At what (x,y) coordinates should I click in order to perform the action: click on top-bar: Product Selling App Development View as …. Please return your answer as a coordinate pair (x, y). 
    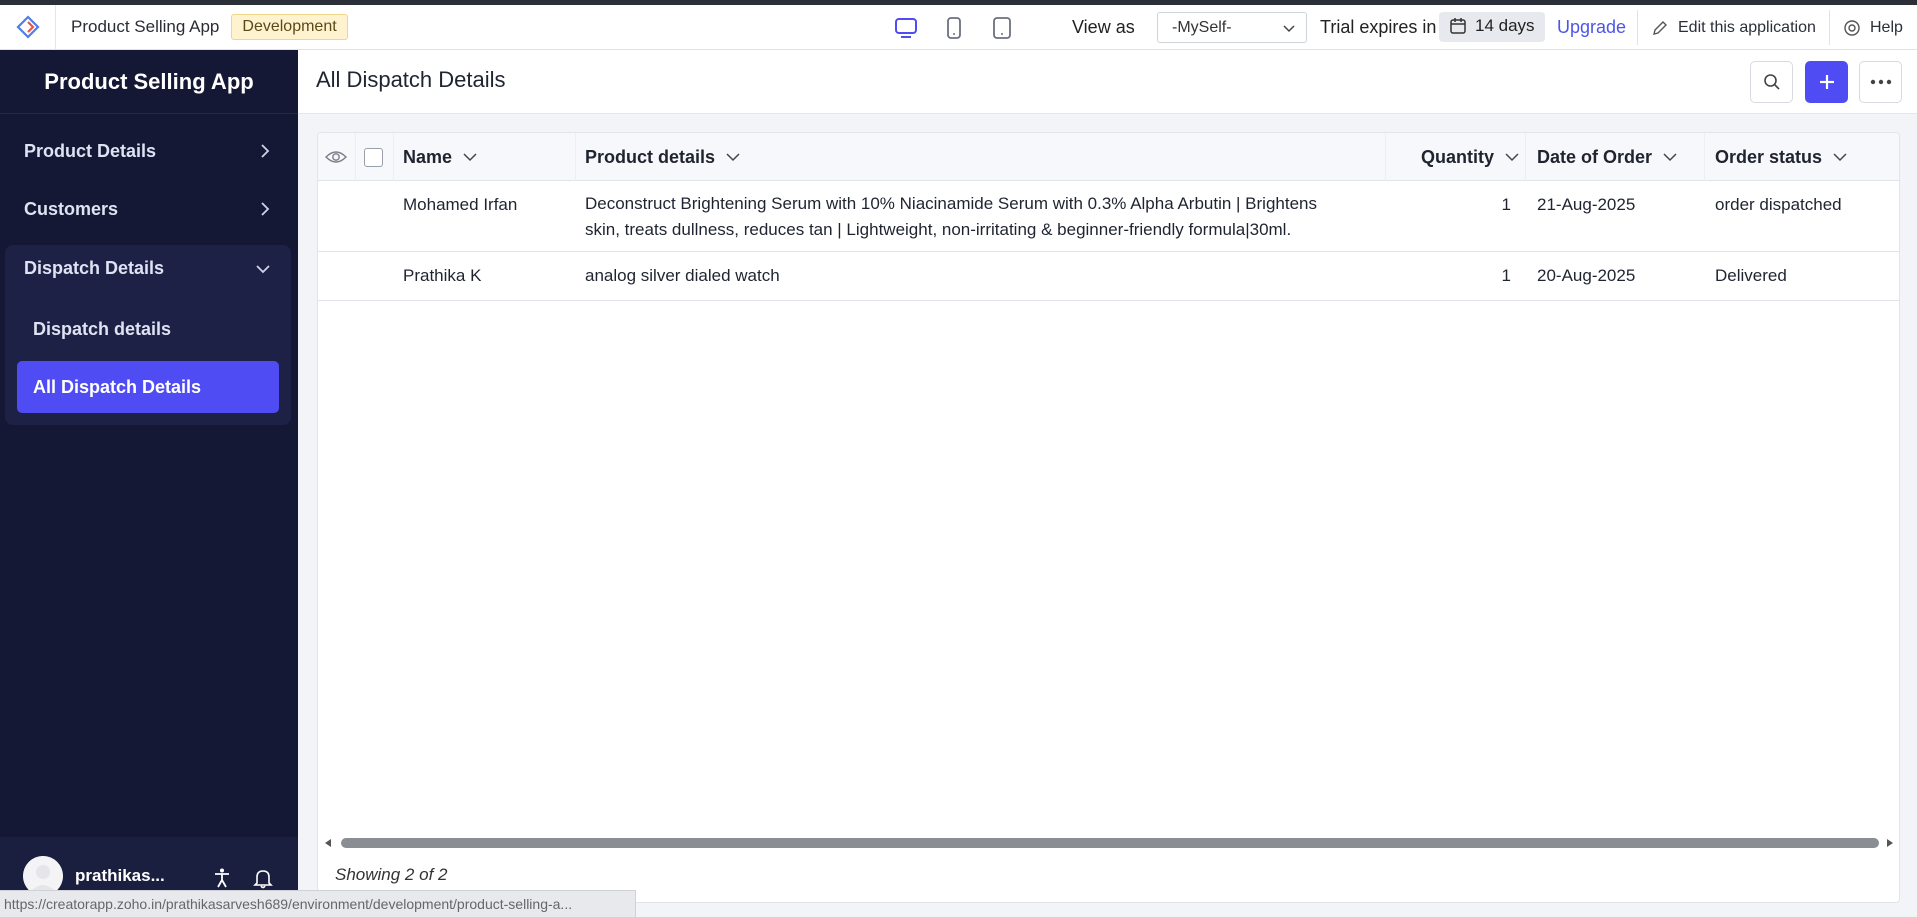
    Looking at the image, I should click on (958, 27).